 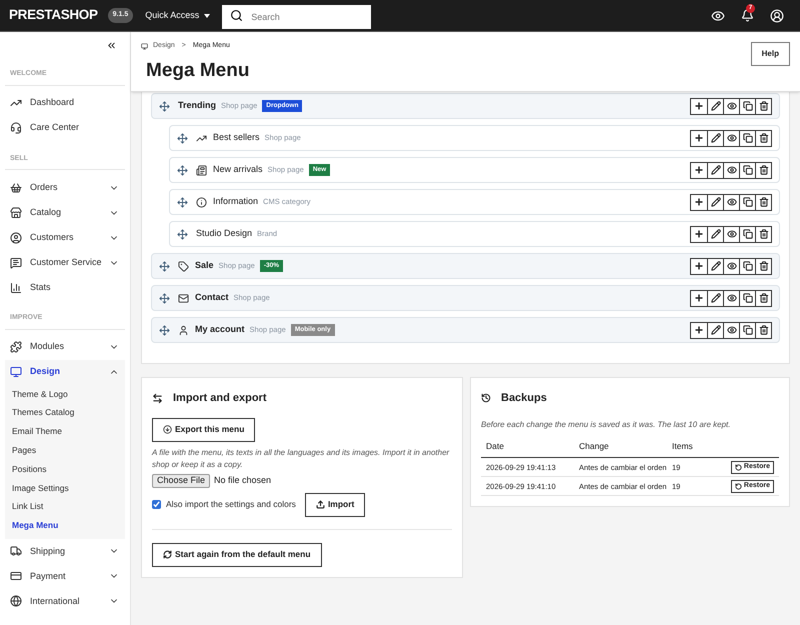 What do you see at coordinates (65, 262) in the screenshot?
I see `sidebar-item: Customer Service` at bounding box center [65, 262].